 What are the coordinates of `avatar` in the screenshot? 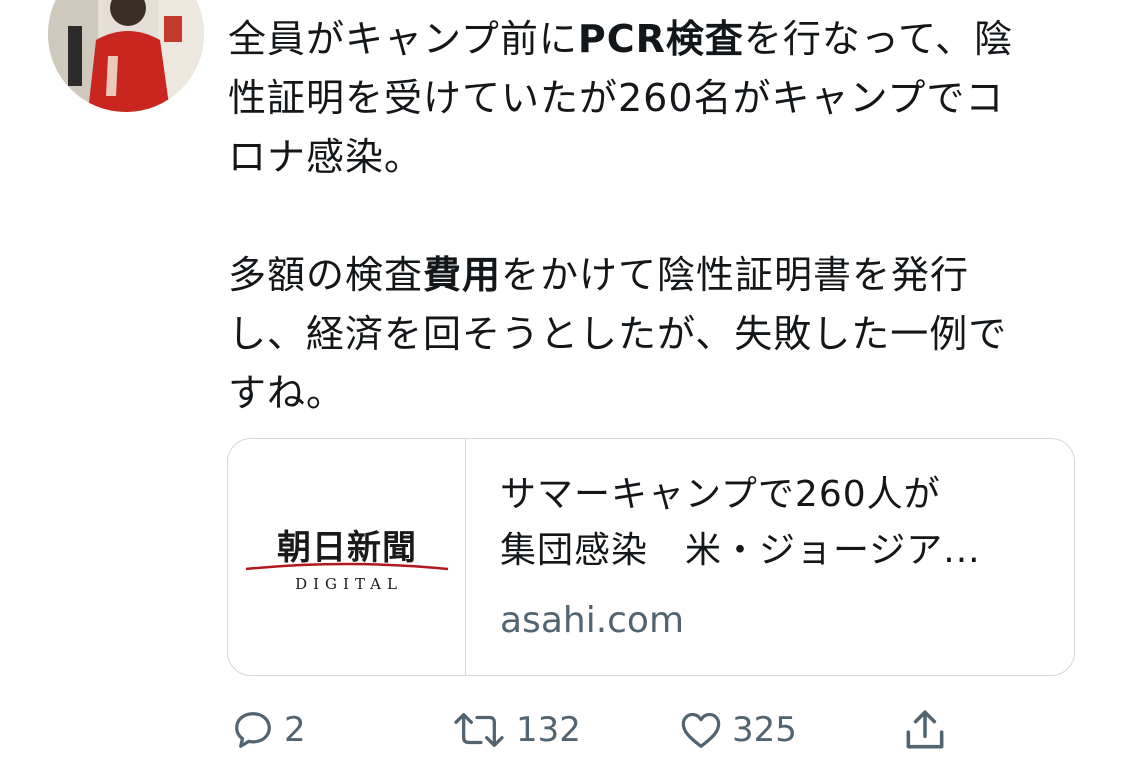 It's located at (126, 56).